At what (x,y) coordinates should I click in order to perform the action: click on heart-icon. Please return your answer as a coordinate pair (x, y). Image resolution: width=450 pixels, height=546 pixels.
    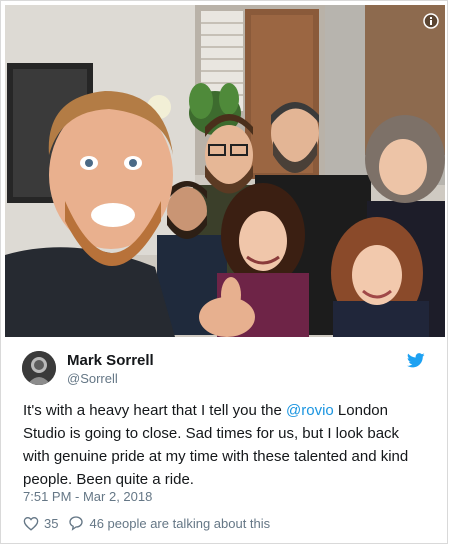
    Looking at the image, I should click on (31, 523).